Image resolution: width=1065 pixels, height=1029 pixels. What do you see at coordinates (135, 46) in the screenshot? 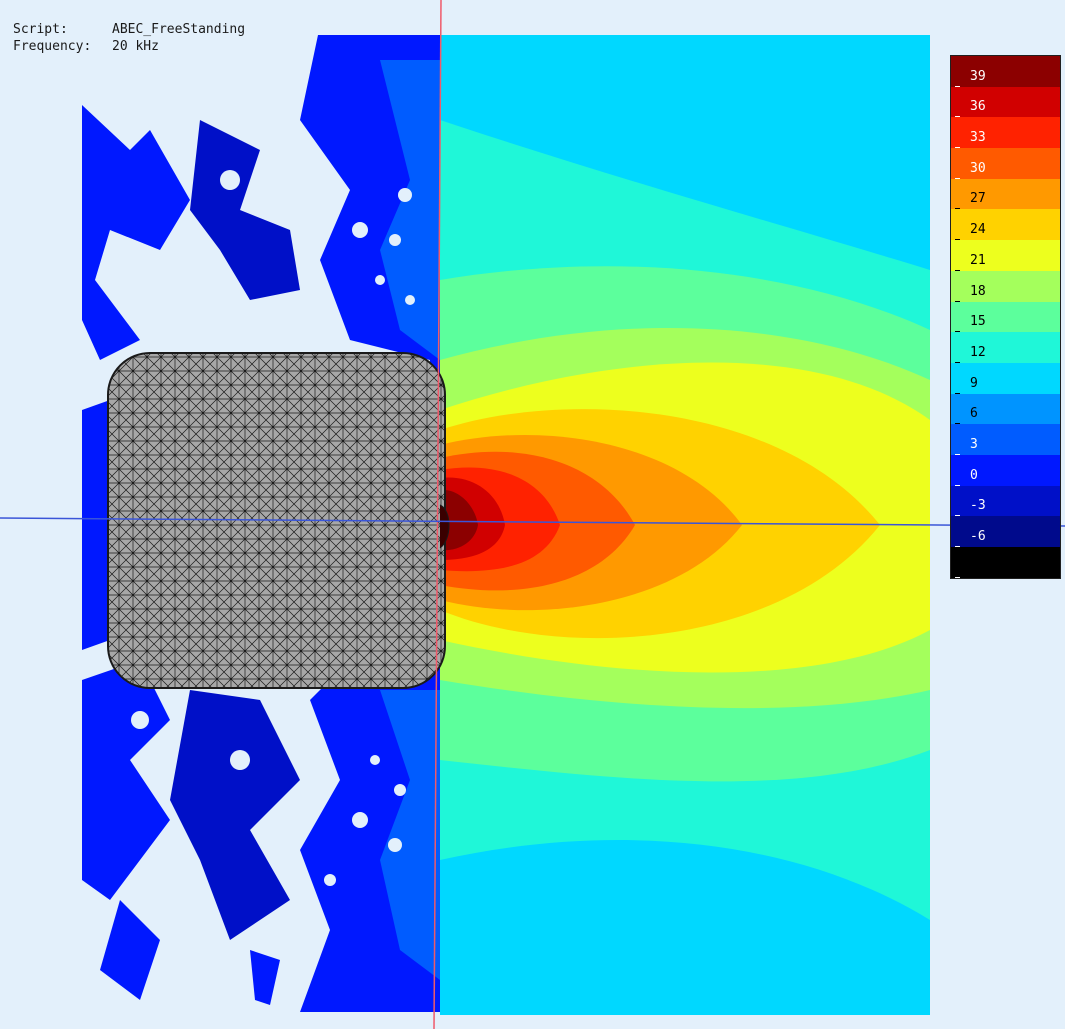
I see `frequency-value: 20 kHz` at bounding box center [135, 46].